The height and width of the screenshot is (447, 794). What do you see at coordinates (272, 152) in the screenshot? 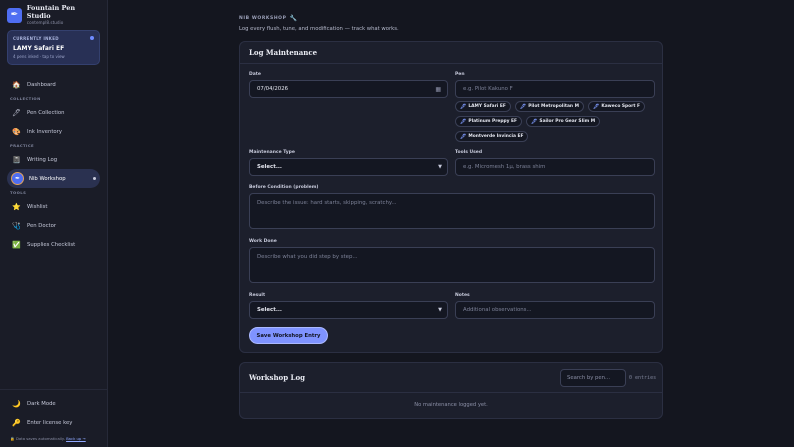
I see `maintenance-type-label: Maintenance Type` at bounding box center [272, 152].